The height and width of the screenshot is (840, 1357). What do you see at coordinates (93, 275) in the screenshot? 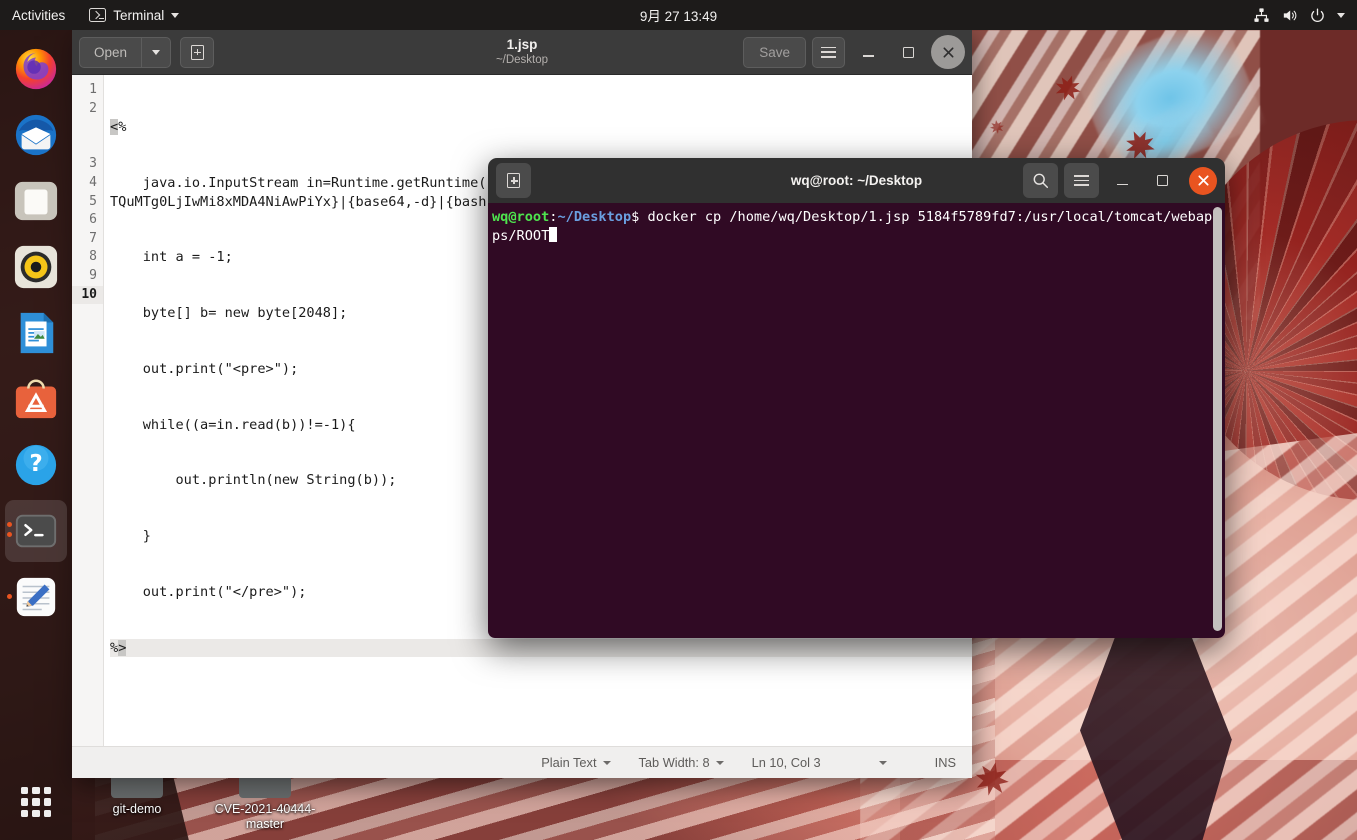
I see `line-number: 9` at bounding box center [93, 275].